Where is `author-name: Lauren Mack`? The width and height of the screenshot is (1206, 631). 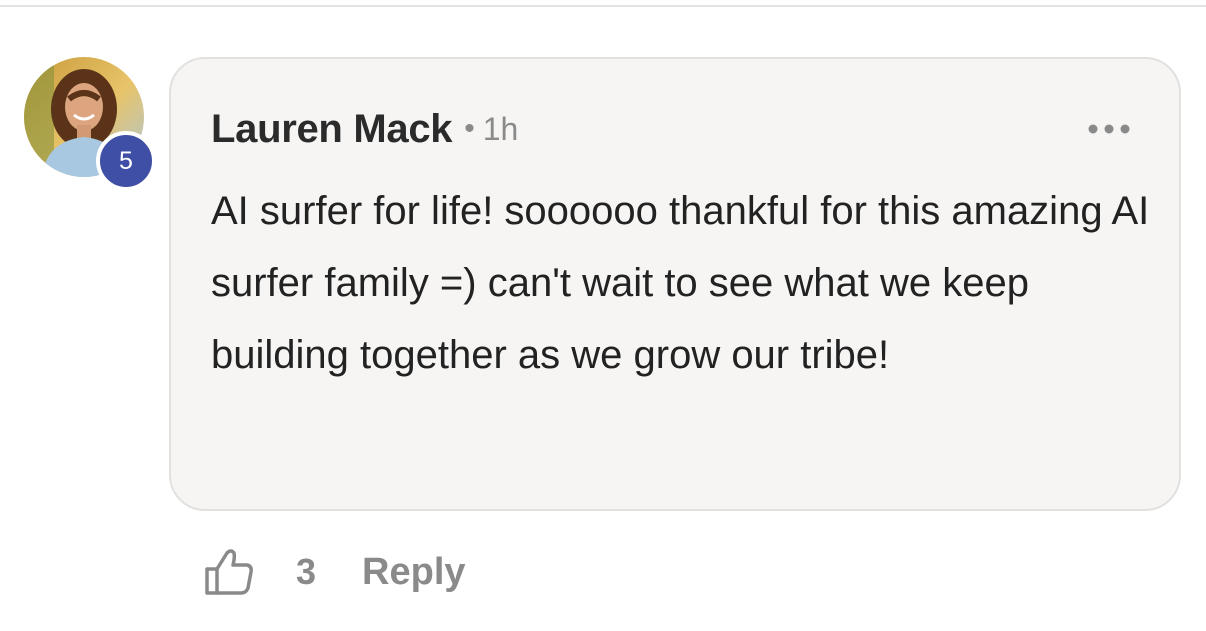 author-name: Lauren Mack is located at coordinates (332, 129).